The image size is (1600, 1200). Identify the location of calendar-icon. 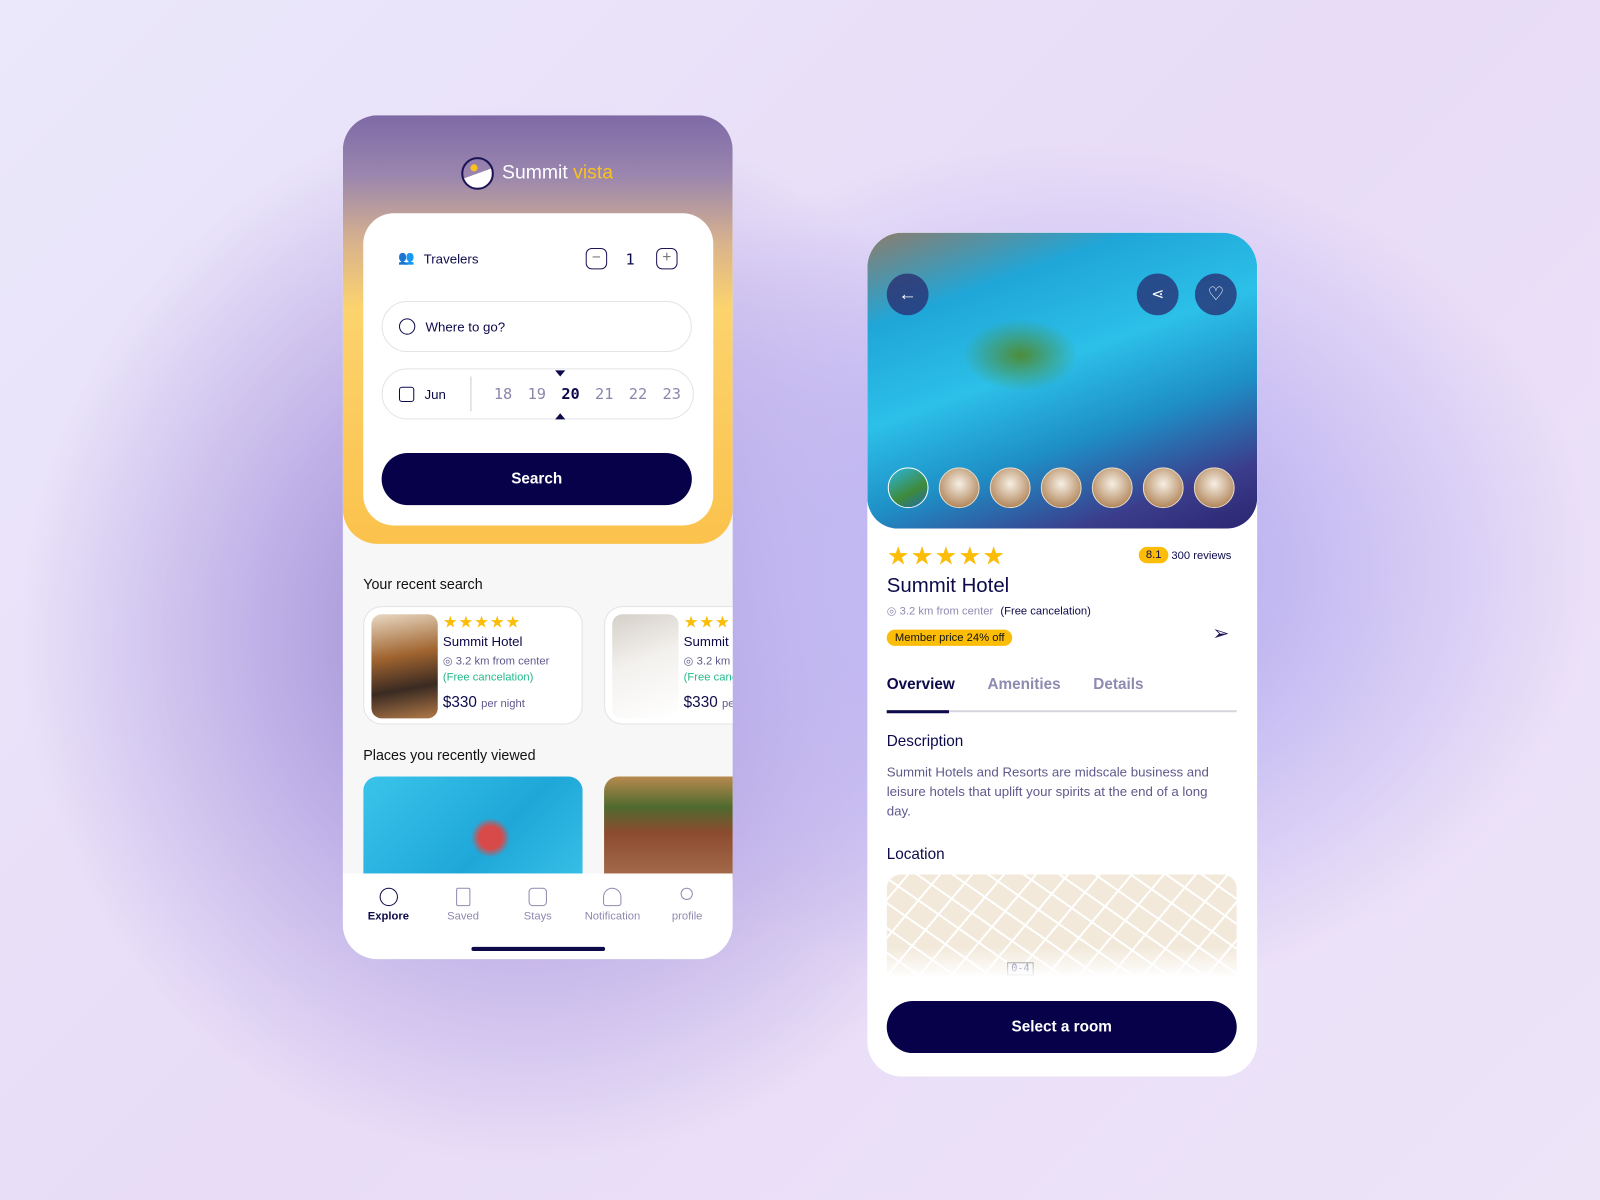
(406, 394).